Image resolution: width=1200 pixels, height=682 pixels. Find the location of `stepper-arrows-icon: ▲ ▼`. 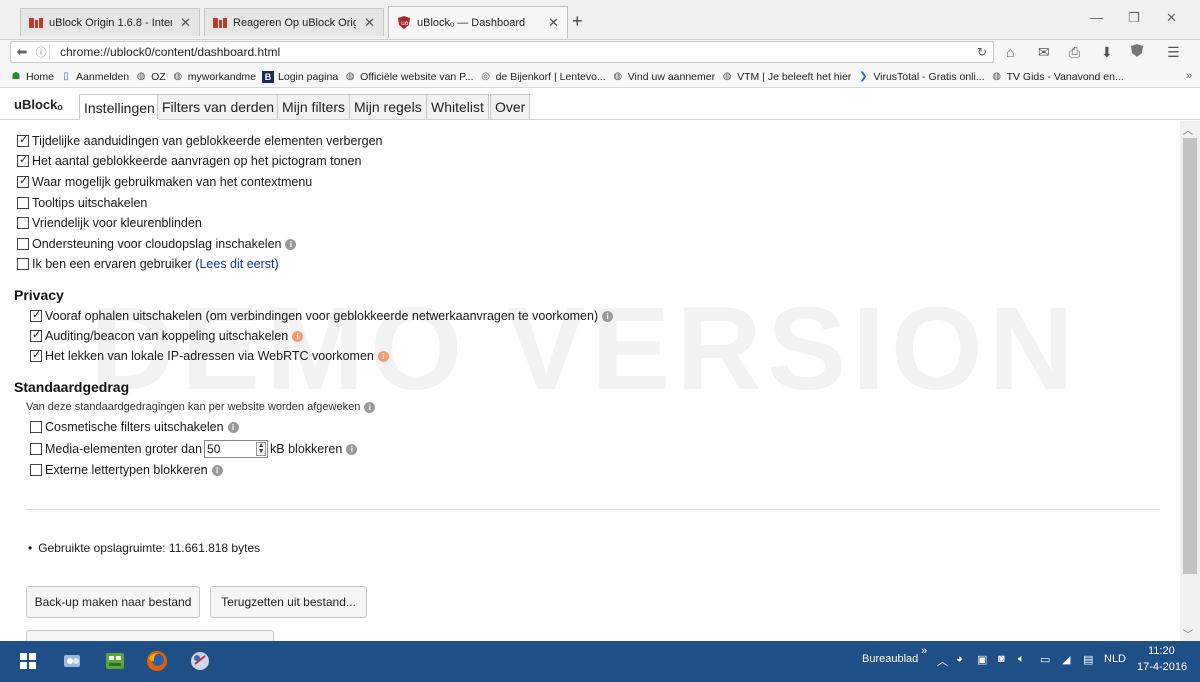

stepper-arrows-icon: ▲ ▼ is located at coordinates (261, 449).